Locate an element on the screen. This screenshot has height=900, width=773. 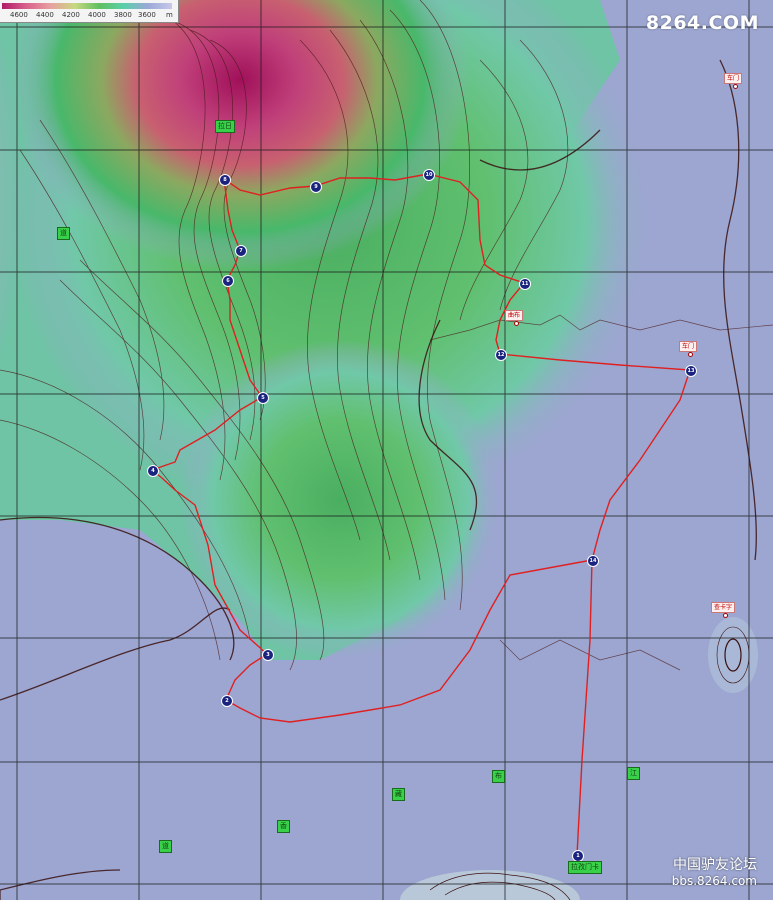
label-chemen-mid: 车门 is located at coordinates (688, 346).